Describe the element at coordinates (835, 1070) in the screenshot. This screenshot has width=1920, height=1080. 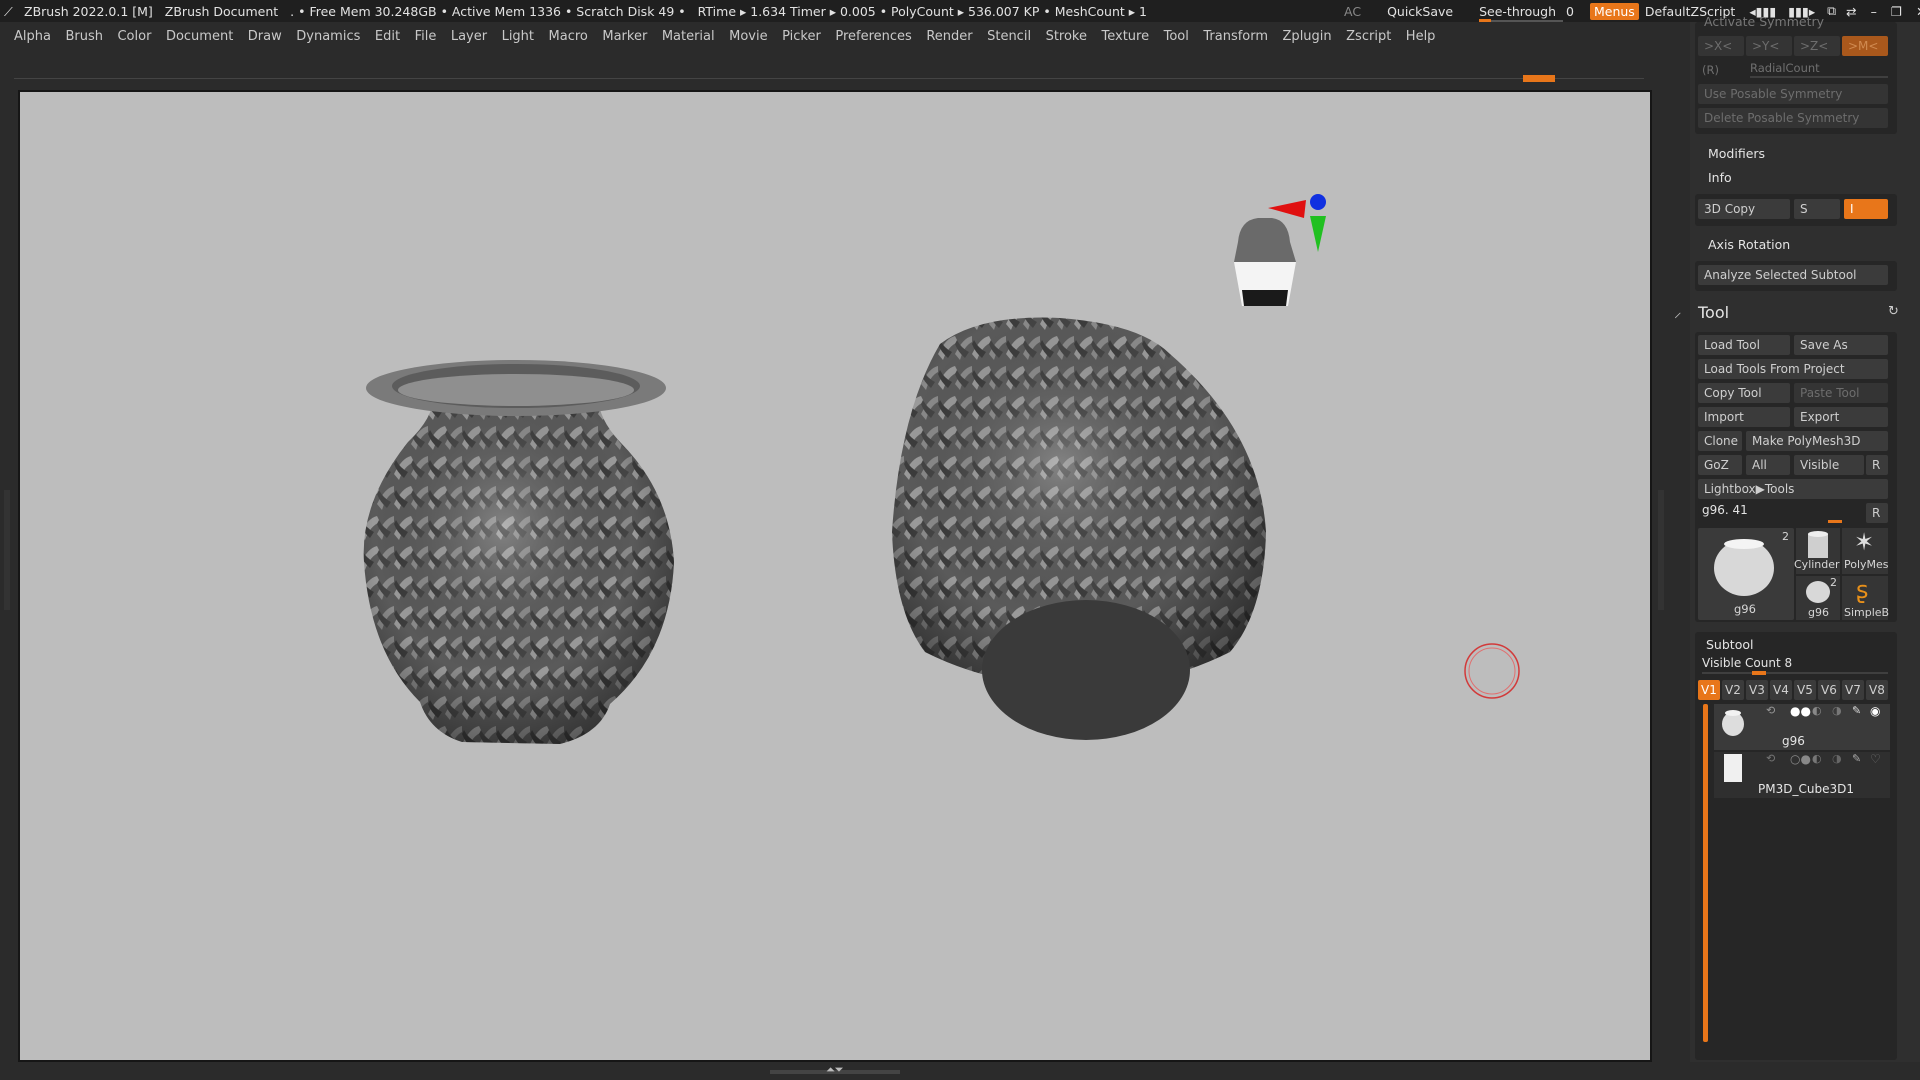
I see `bottom-tray-arrow-icon: ⏶⏷` at that location.